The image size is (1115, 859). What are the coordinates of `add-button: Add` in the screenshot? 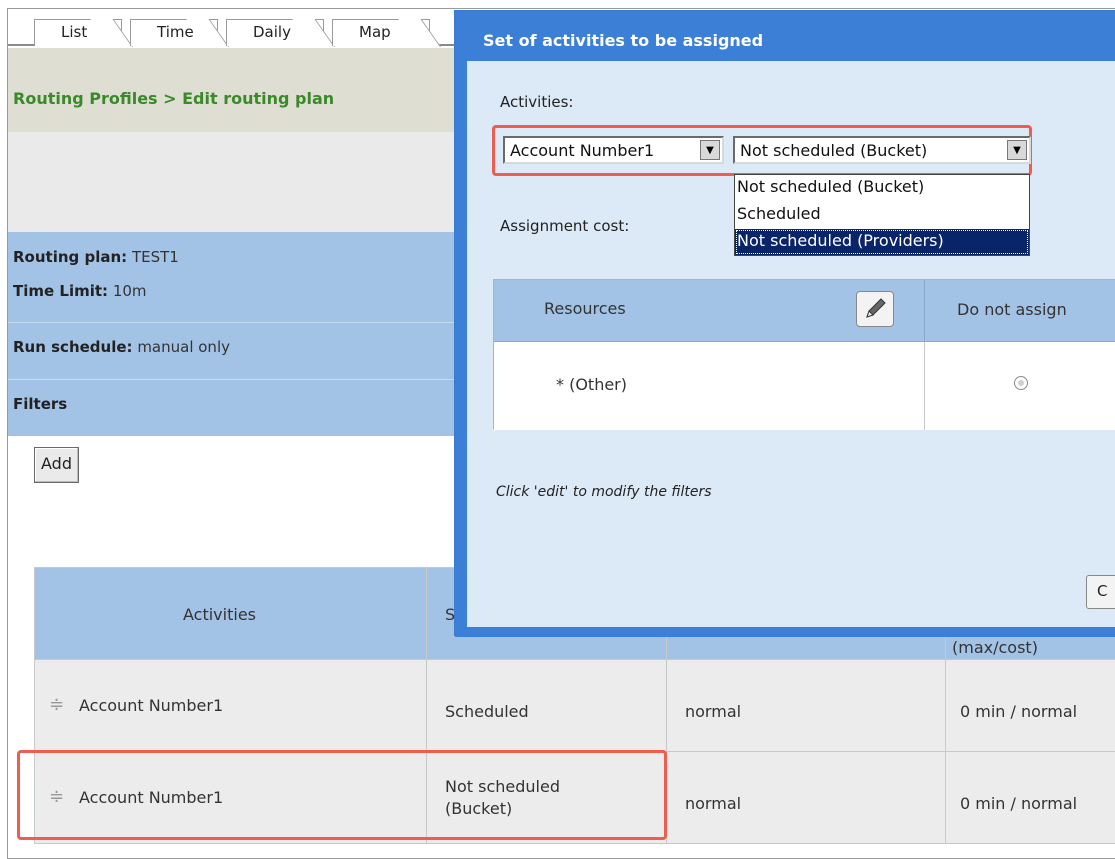 It's located at (56, 465).